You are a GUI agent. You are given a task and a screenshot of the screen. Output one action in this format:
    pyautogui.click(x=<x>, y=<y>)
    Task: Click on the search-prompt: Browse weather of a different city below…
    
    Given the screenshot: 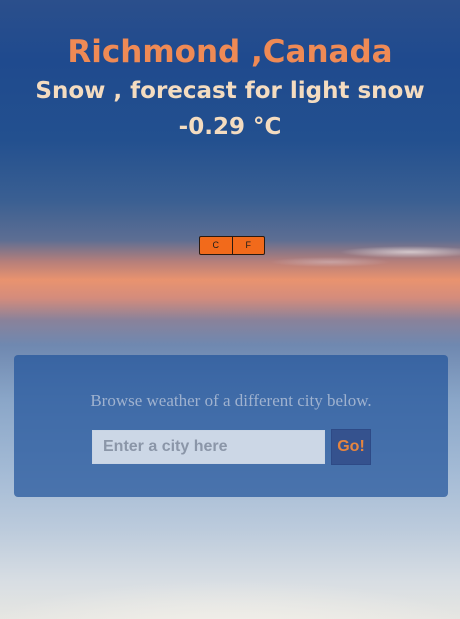 What is the action you would take?
    pyautogui.click(x=231, y=400)
    